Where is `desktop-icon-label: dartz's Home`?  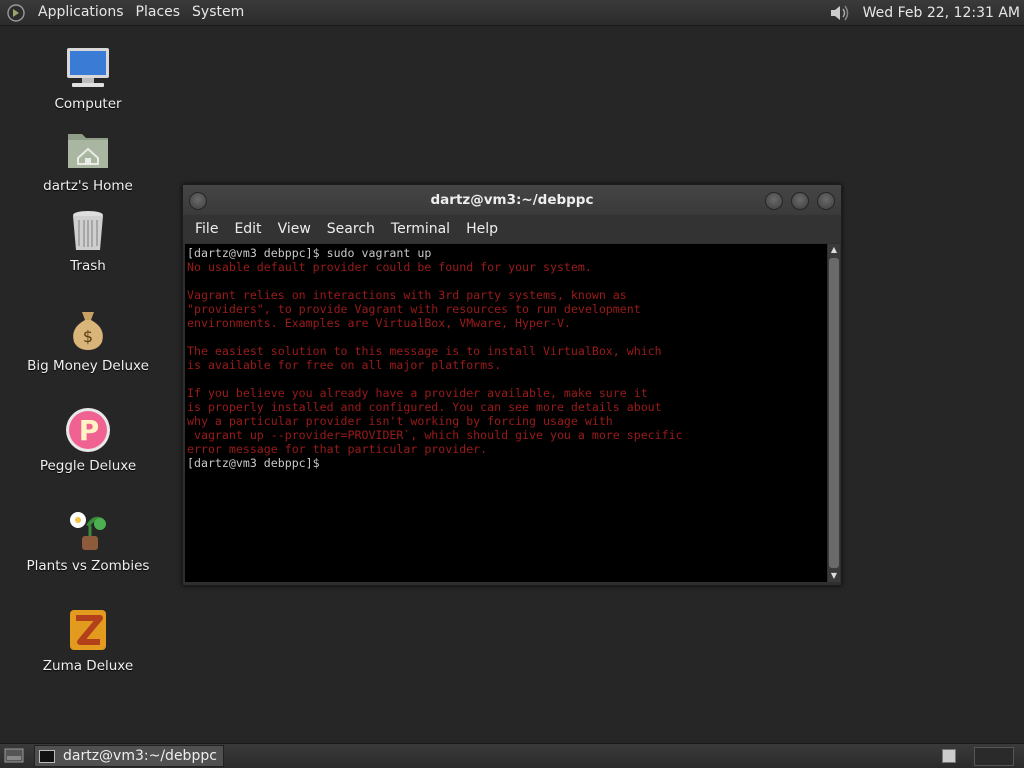 desktop-icon-label: dartz's Home is located at coordinates (88, 186).